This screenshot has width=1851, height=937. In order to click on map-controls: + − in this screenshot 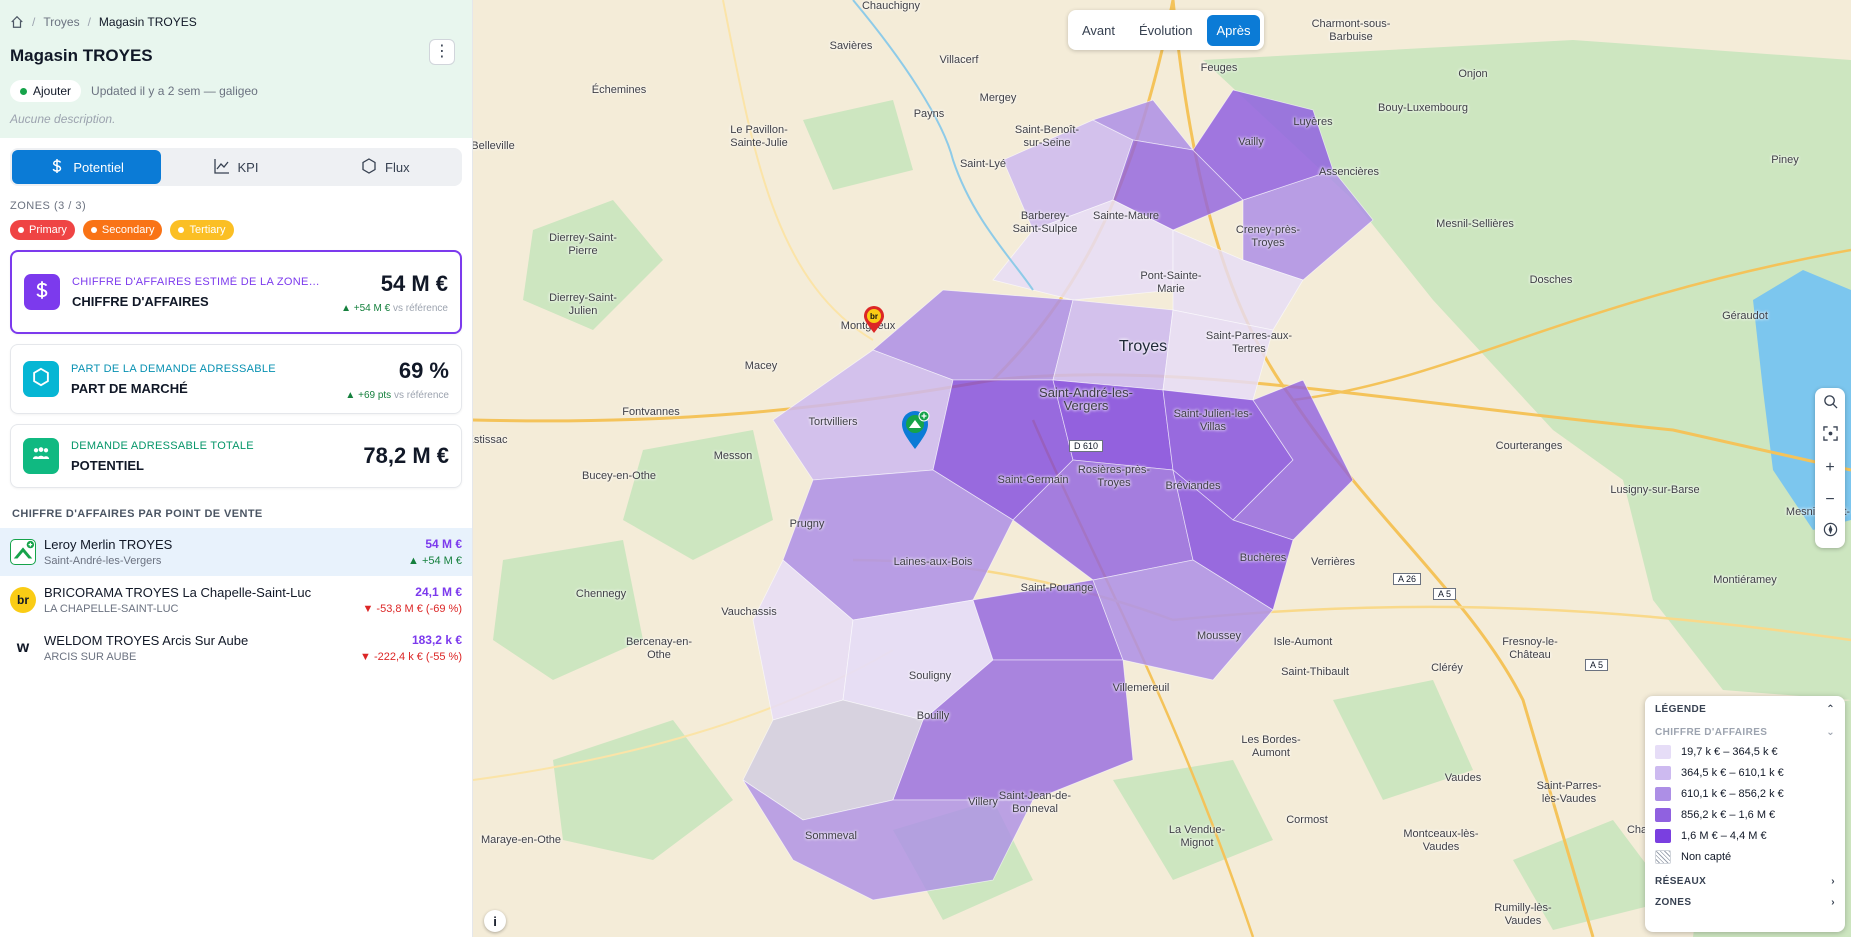, I will do `click(1830, 468)`.